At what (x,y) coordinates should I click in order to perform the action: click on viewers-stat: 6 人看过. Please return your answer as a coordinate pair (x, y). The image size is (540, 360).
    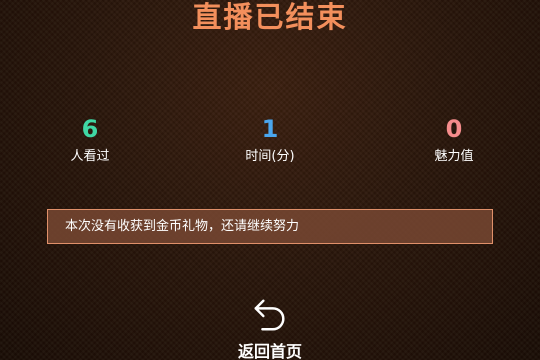
    Looking at the image, I should click on (90, 139).